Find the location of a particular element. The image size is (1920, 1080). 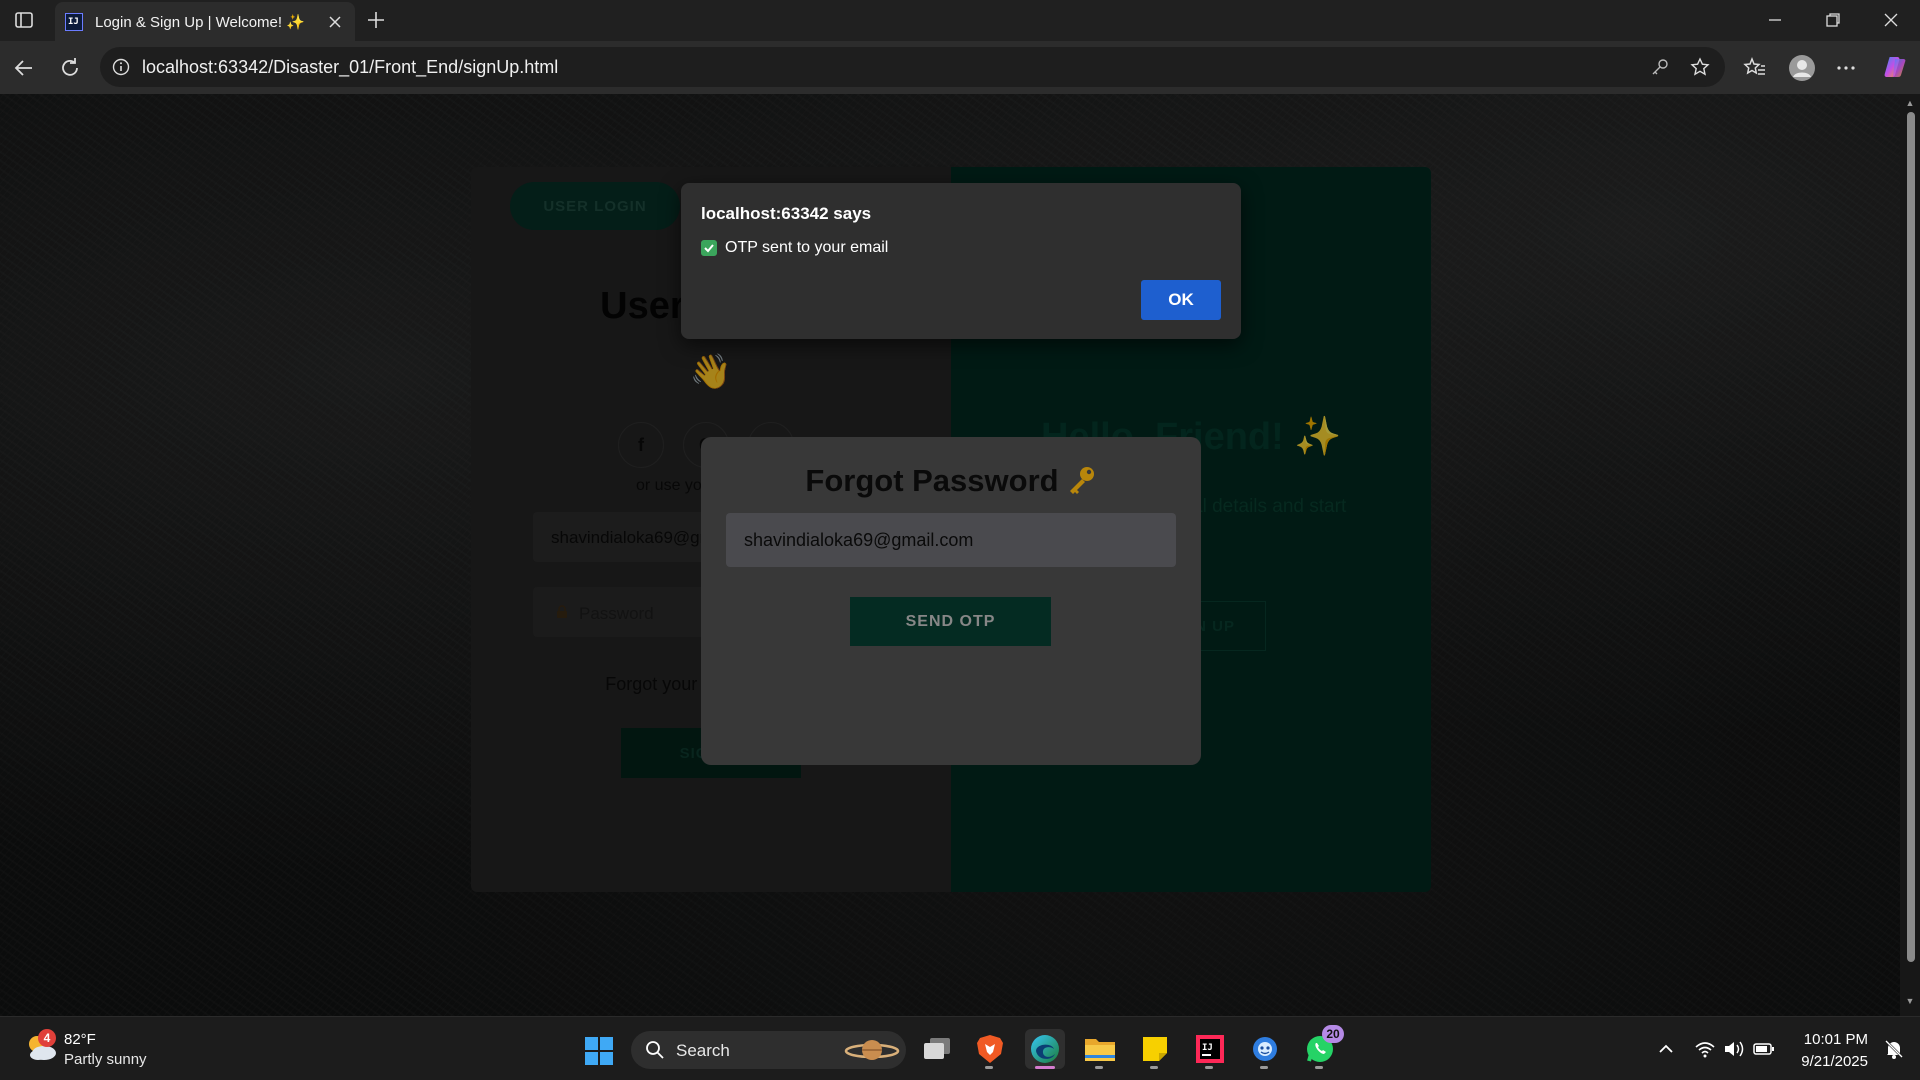

restore-icon is located at coordinates (1833, 20).